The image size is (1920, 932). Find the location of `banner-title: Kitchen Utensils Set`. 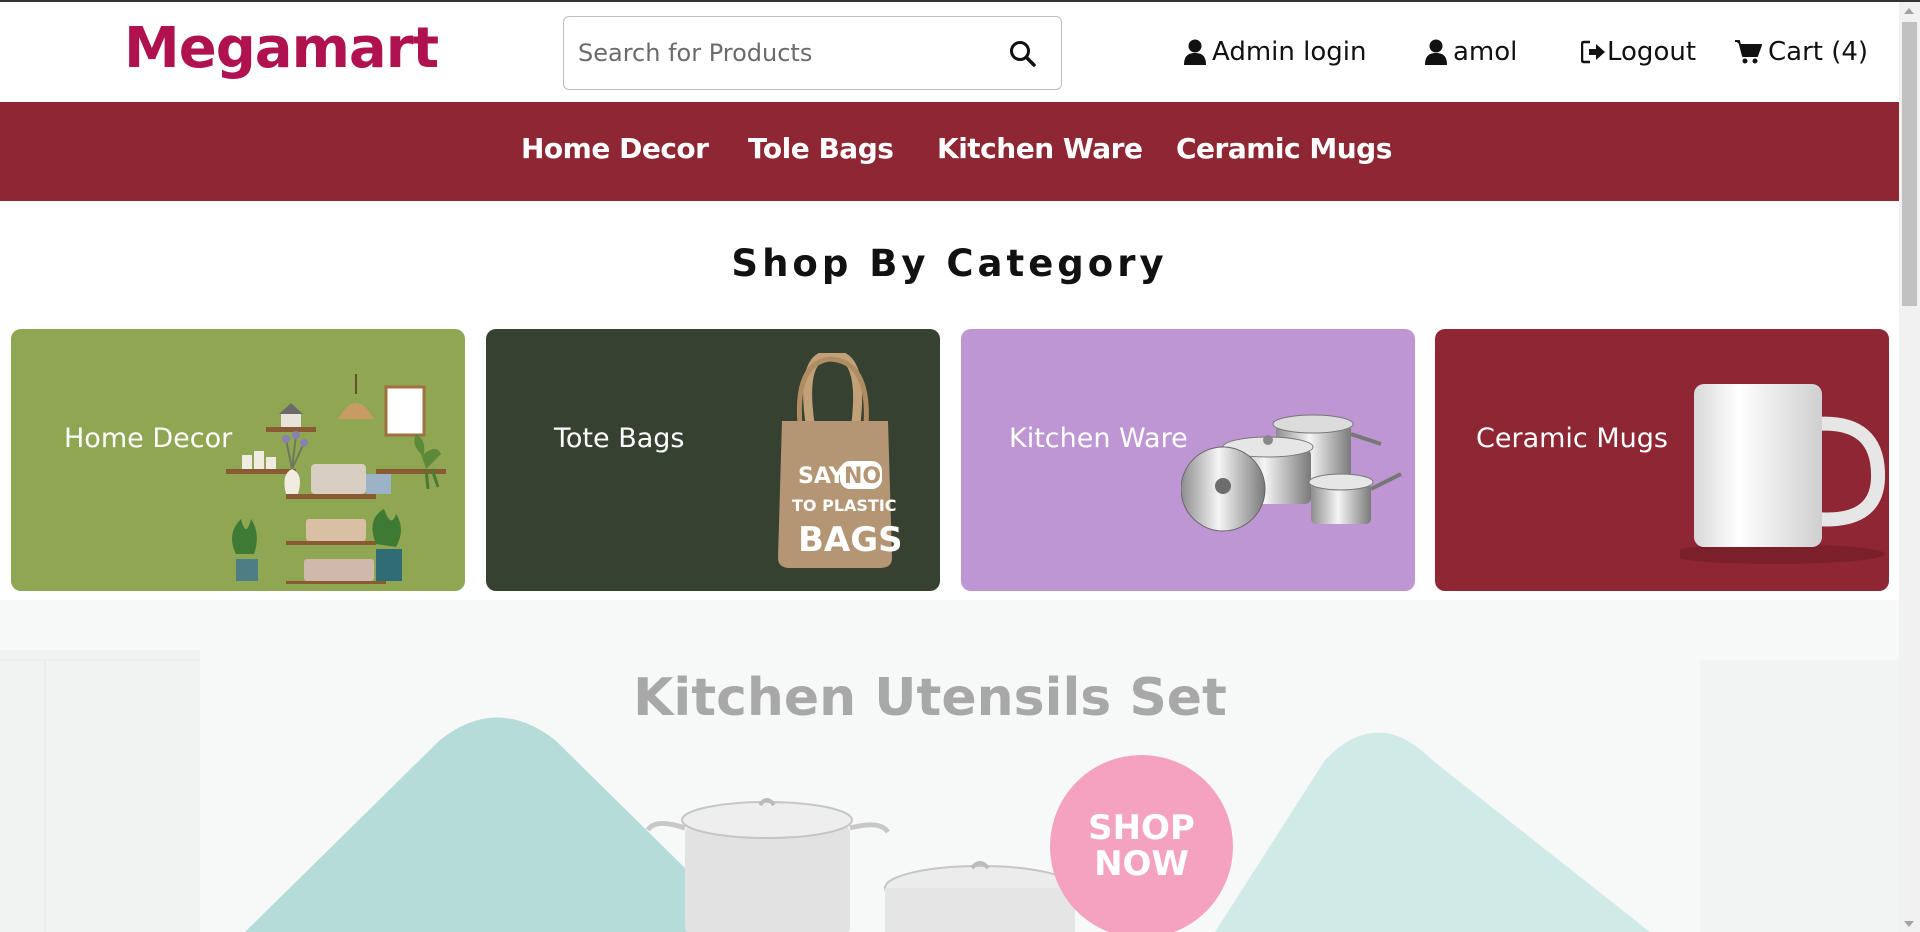

banner-title: Kitchen Utensils Set is located at coordinates (930, 698).